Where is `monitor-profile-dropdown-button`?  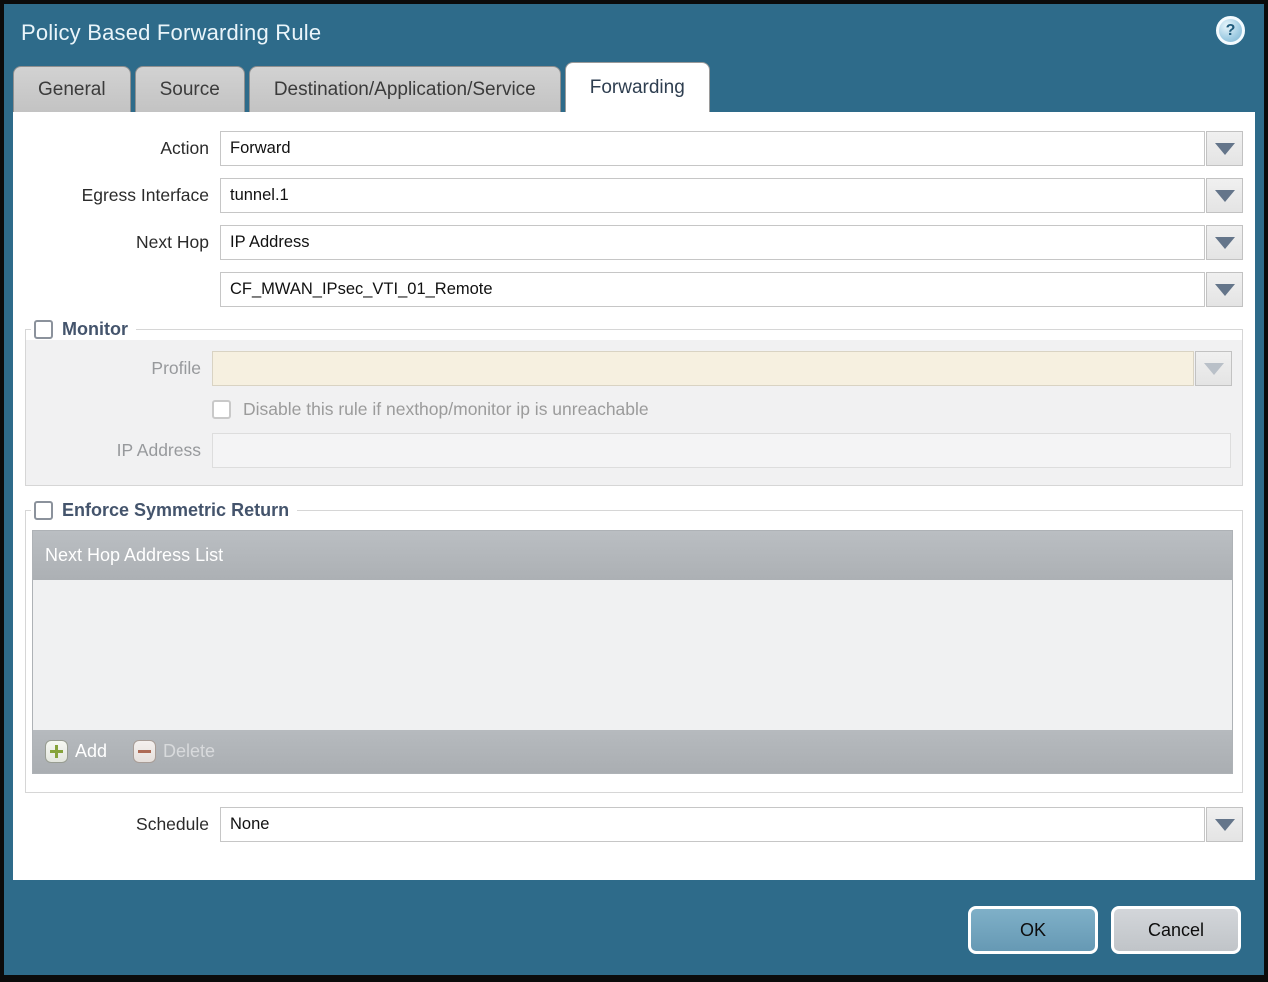 monitor-profile-dropdown-button is located at coordinates (1213, 368).